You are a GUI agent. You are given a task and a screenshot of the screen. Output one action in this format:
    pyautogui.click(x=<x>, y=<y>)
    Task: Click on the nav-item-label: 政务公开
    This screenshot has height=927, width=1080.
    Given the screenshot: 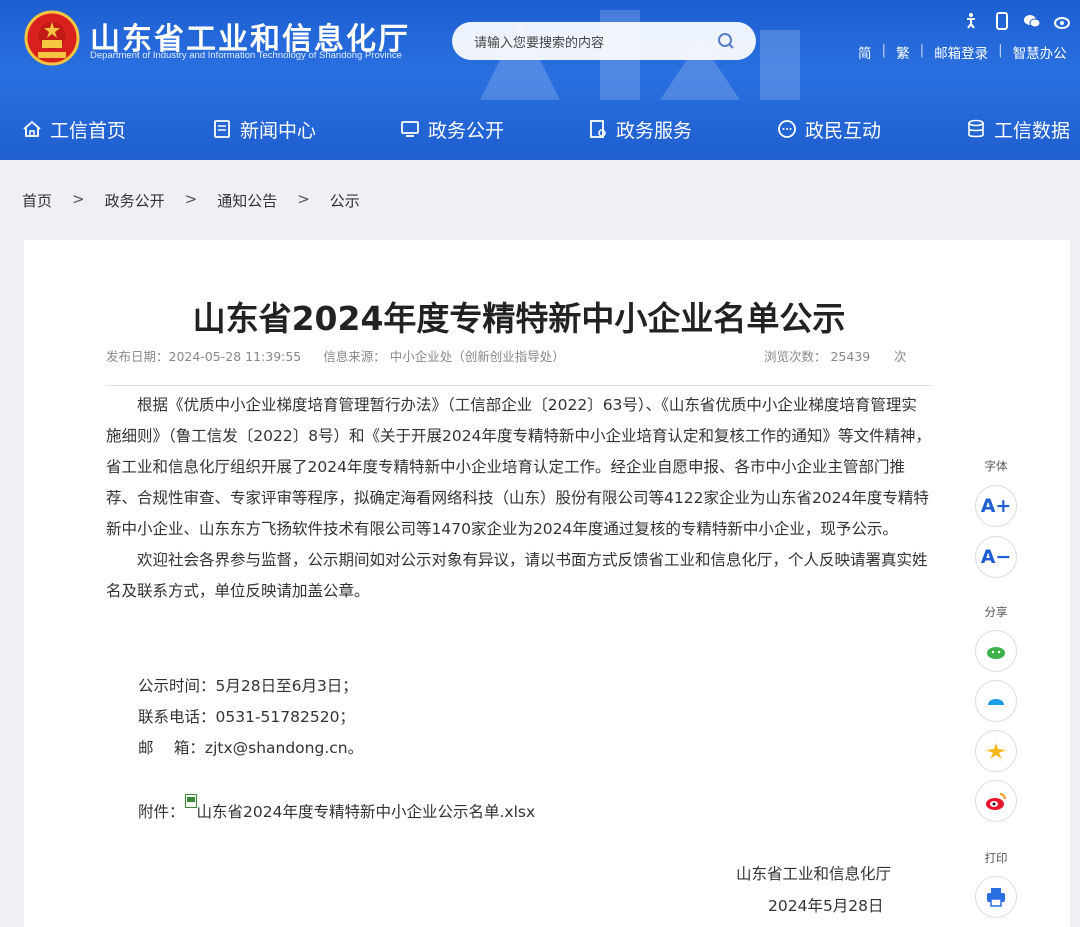 What is the action you would take?
    pyautogui.click(x=466, y=130)
    